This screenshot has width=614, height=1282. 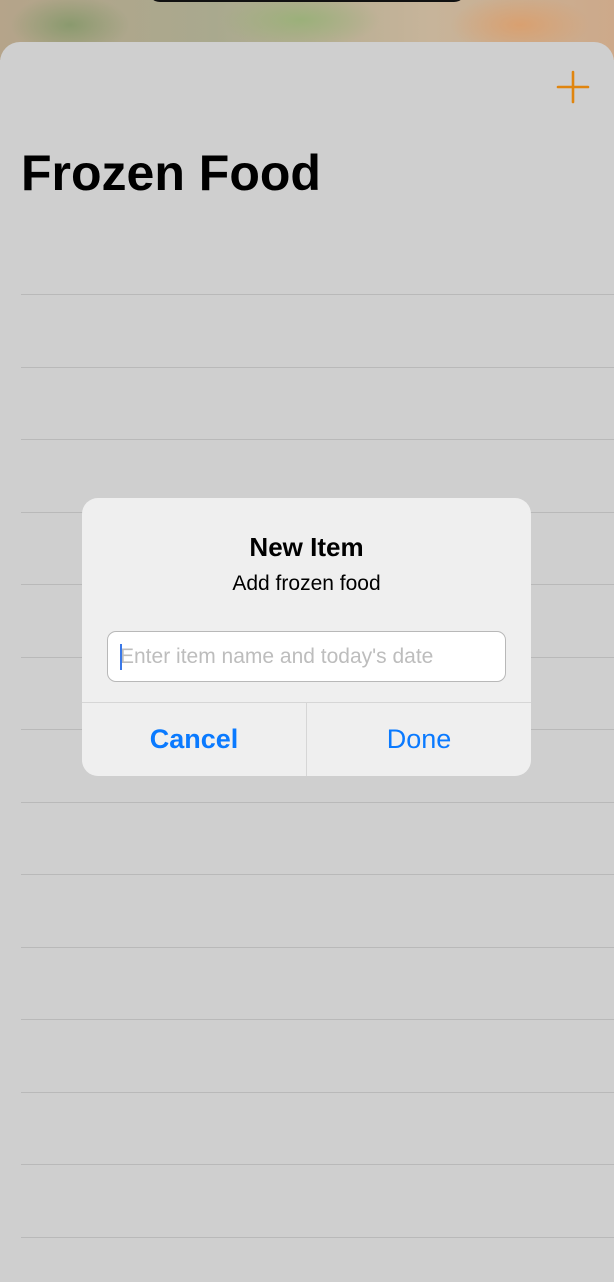 What do you see at coordinates (306, 584) in the screenshot?
I see `alert-message: Add frozen food` at bounding box center [306, 584].